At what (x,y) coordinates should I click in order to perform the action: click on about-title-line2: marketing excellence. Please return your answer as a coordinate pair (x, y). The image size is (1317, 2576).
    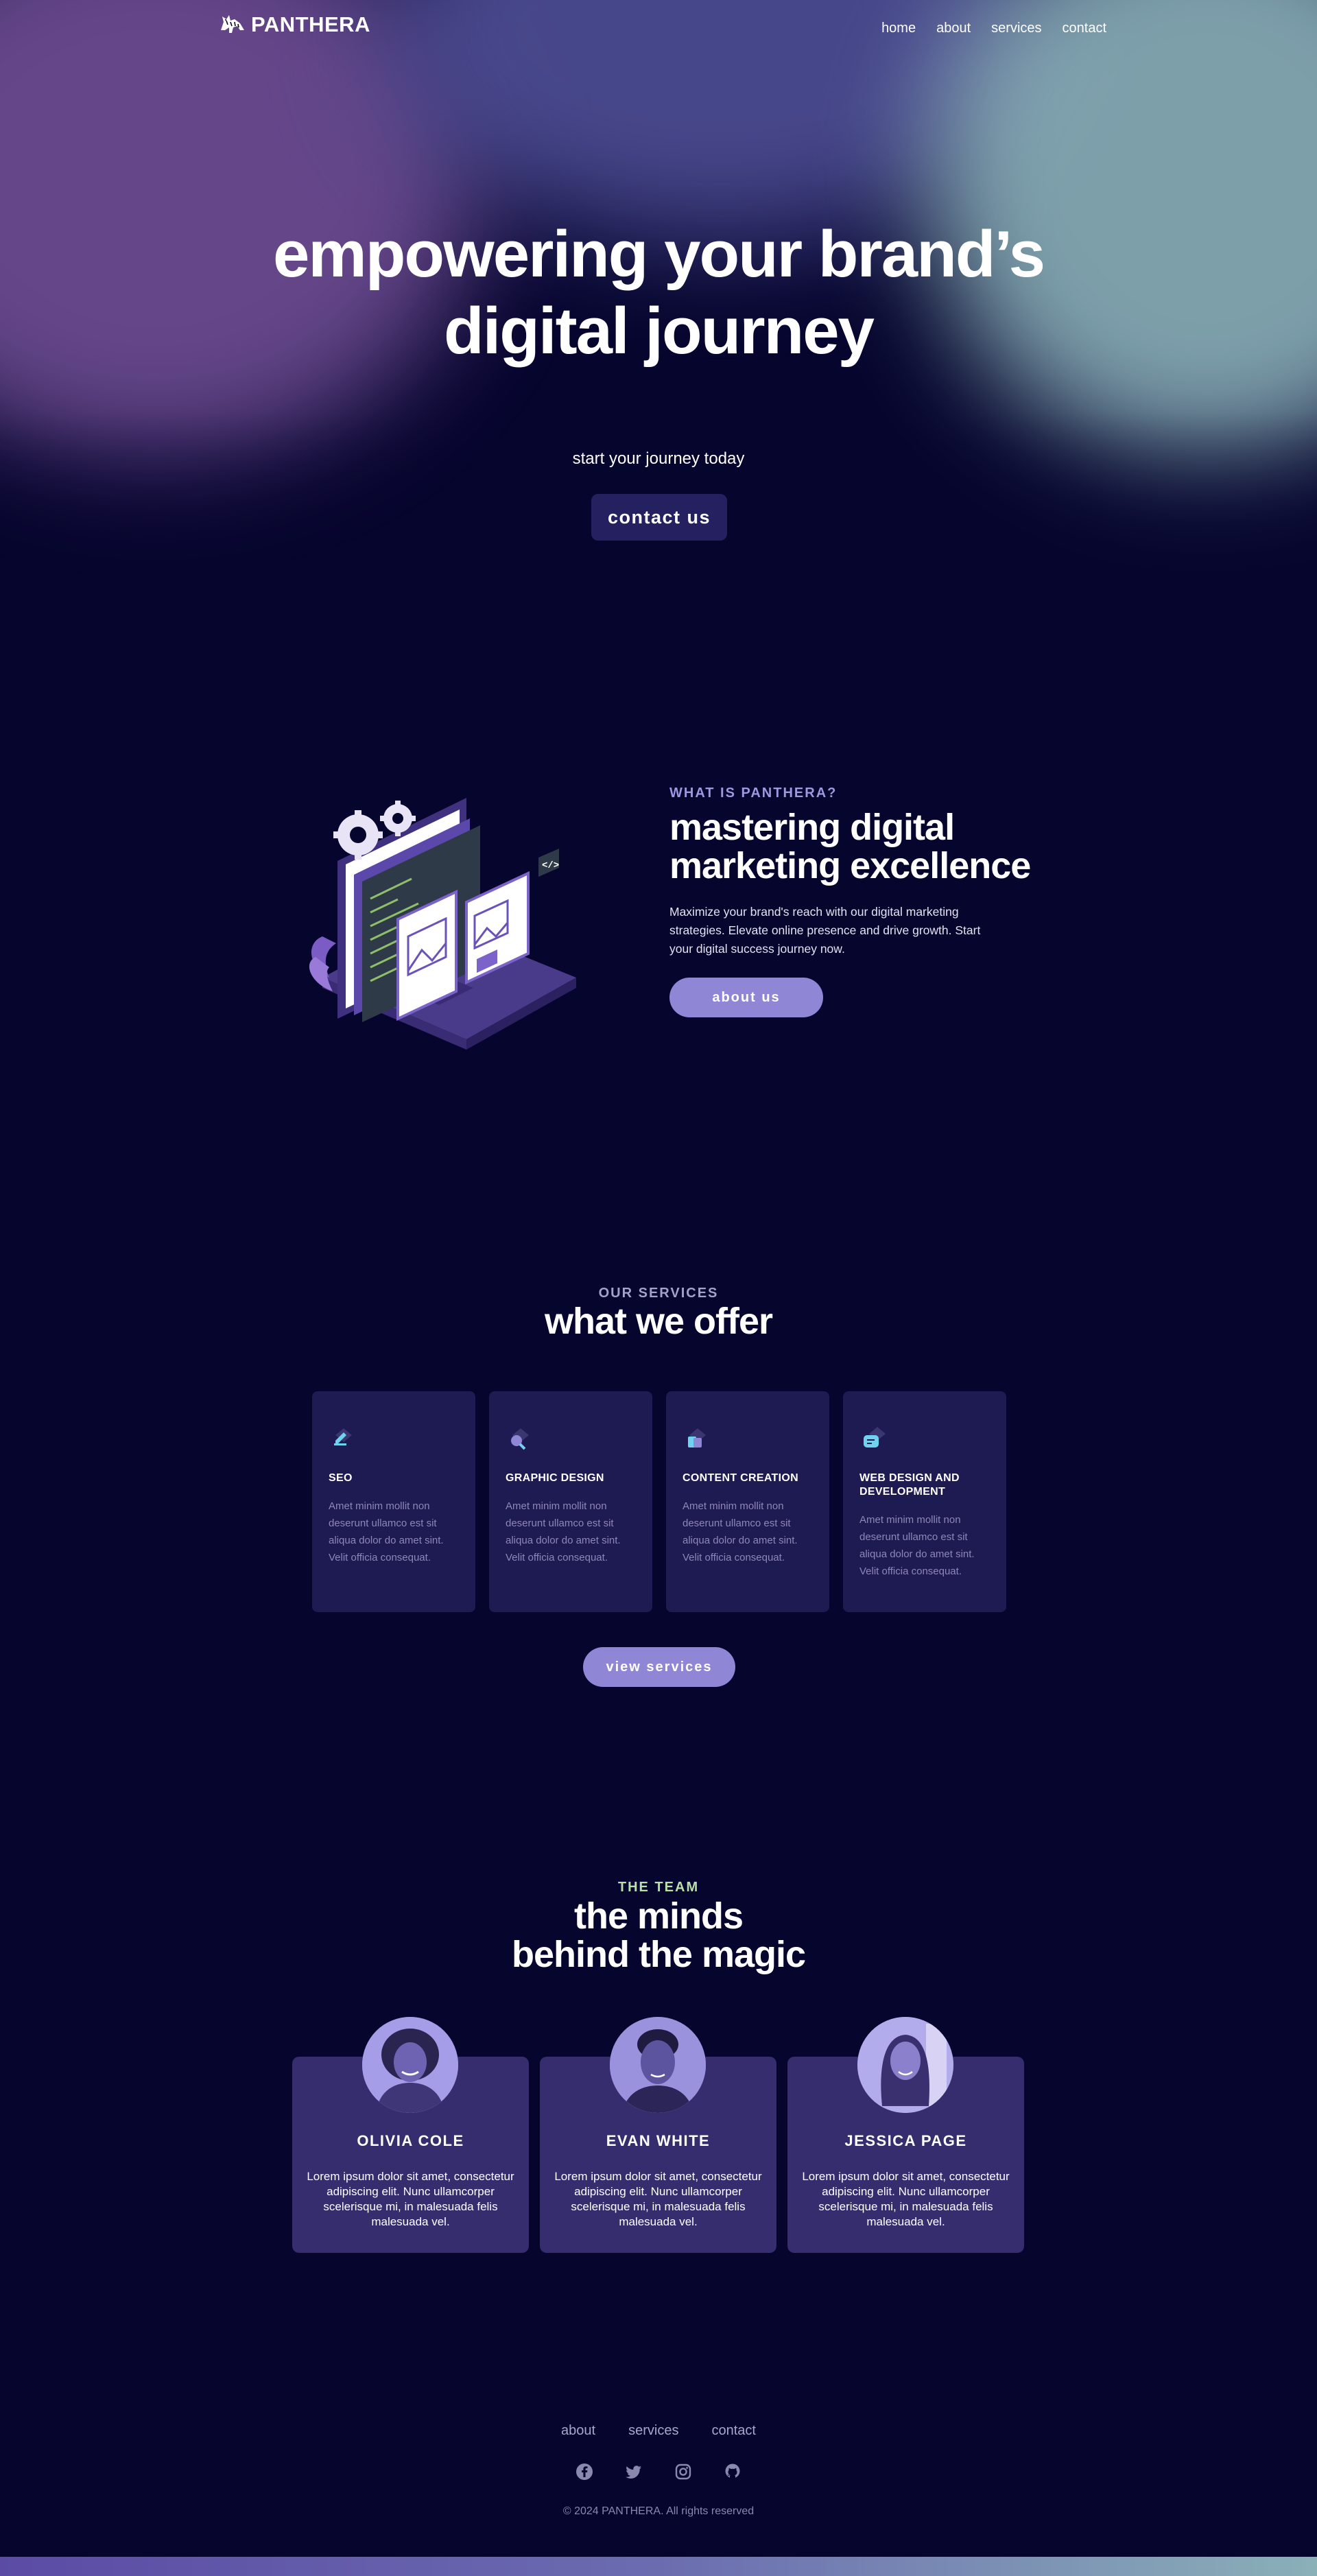
    Looking at the image, I should click on (850, 865).